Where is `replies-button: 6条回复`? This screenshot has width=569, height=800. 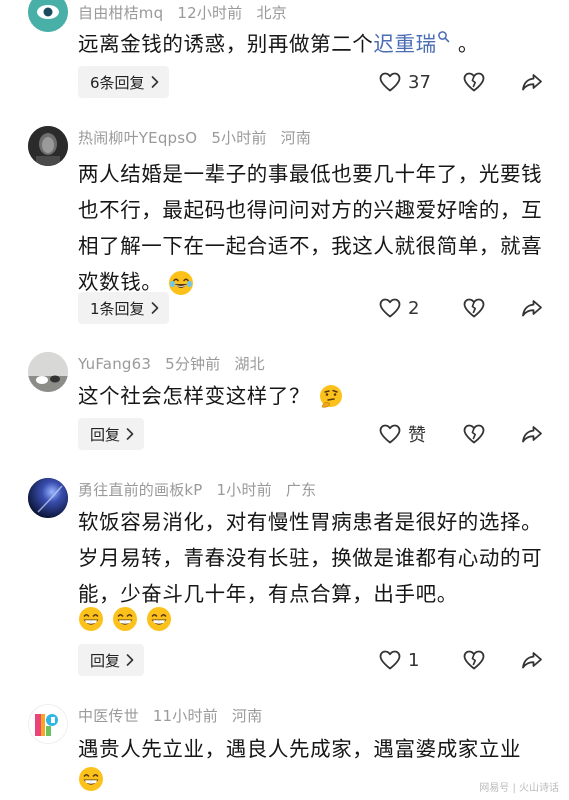
replies-button: 6条回复 is located at coordinates (123, 82).